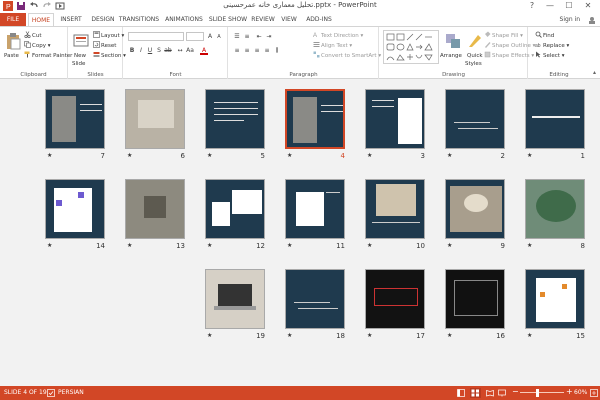 The width and height of the screenshot is (600, 400). I want to click on align-right-button: ≡, so click(257, 51).